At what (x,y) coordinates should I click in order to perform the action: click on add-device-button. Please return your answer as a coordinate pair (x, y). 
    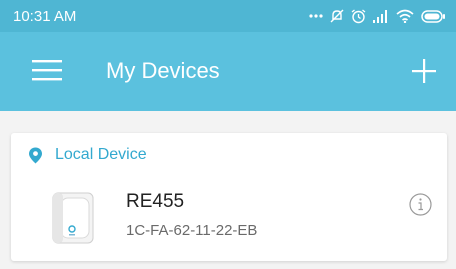
    Looking at the image, I should click on (424, 71).